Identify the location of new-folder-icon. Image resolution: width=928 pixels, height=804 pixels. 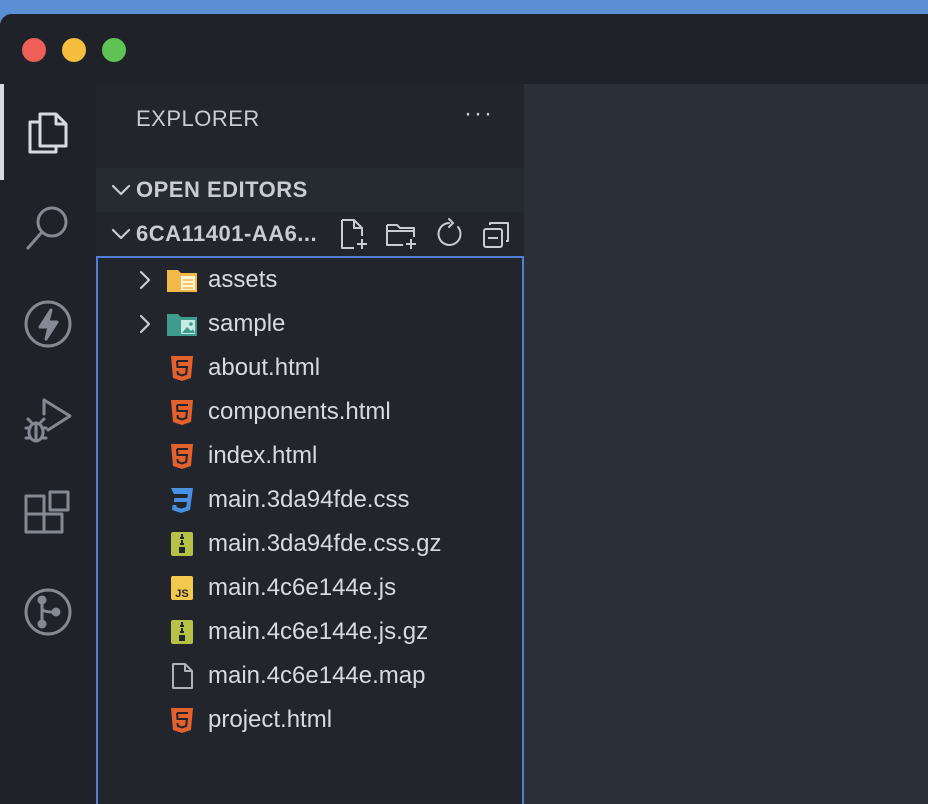
(401, 234).